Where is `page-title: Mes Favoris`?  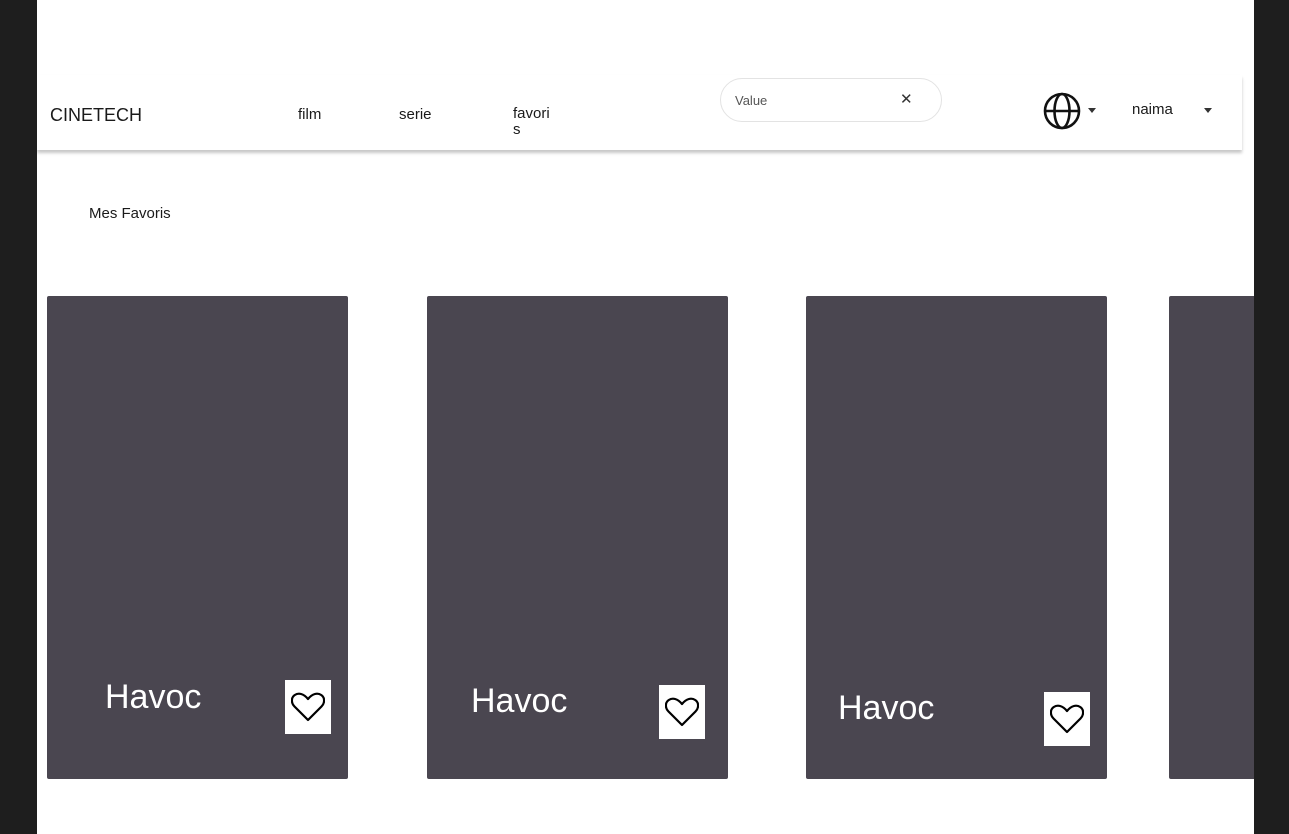
page-title: Mes Favoris is located at coordinates (130, 213).